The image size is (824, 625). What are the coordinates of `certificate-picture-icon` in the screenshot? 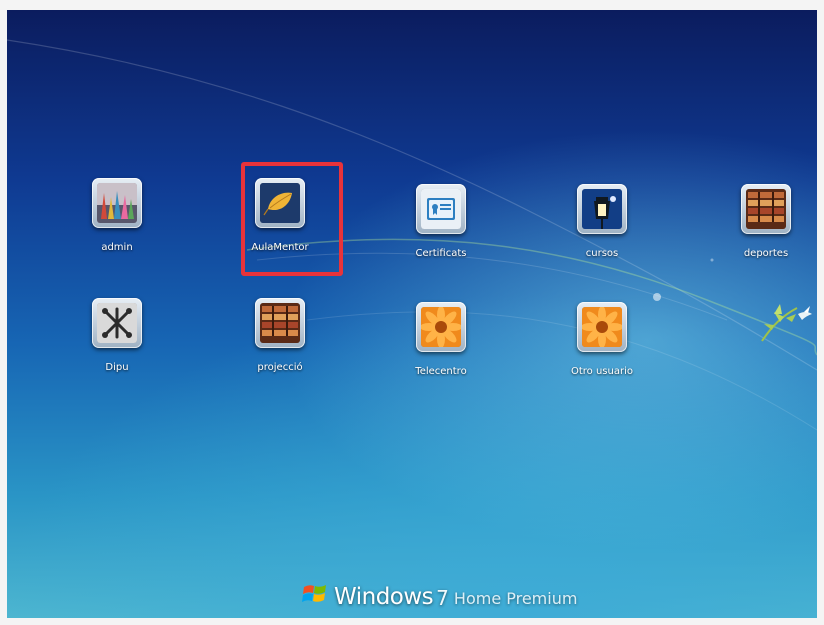 It's located at (441, 209).